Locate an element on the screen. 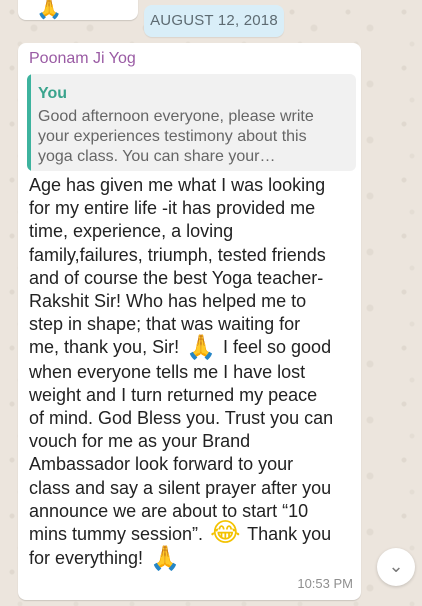  scroll-down-button: ⌄ is located at coordinates (396, 567).